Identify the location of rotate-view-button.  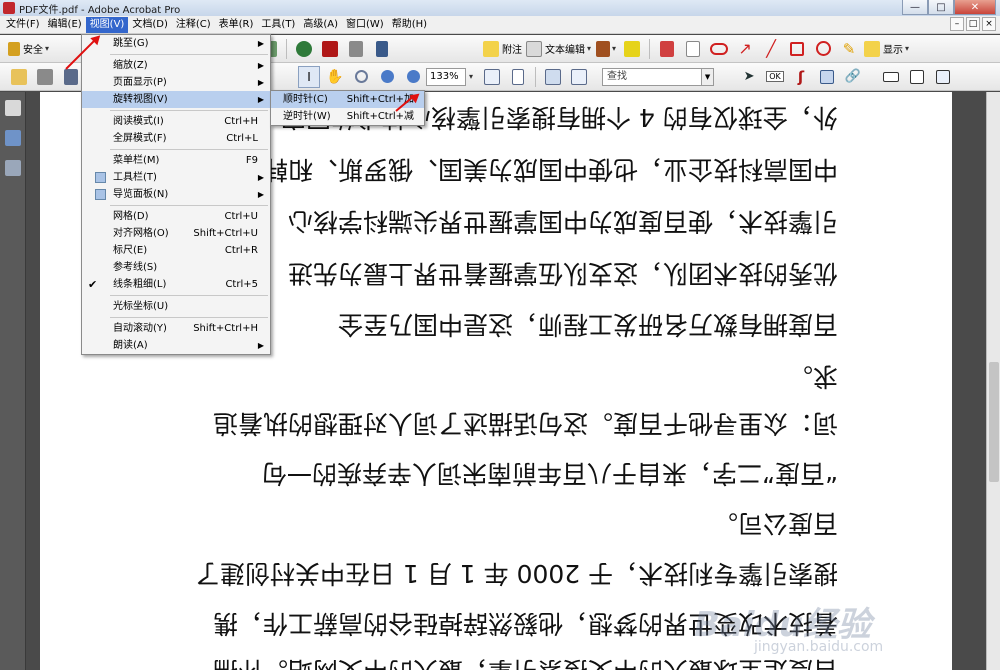
(579, 77).